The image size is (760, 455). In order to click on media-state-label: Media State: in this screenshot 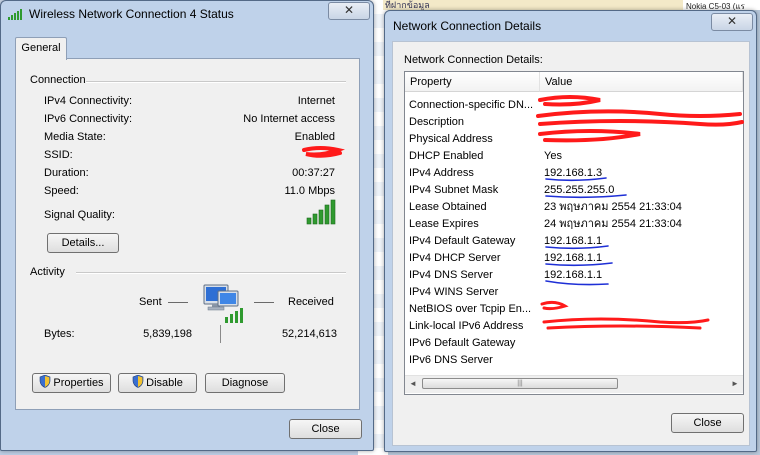, I will do `click(75, 137)`.